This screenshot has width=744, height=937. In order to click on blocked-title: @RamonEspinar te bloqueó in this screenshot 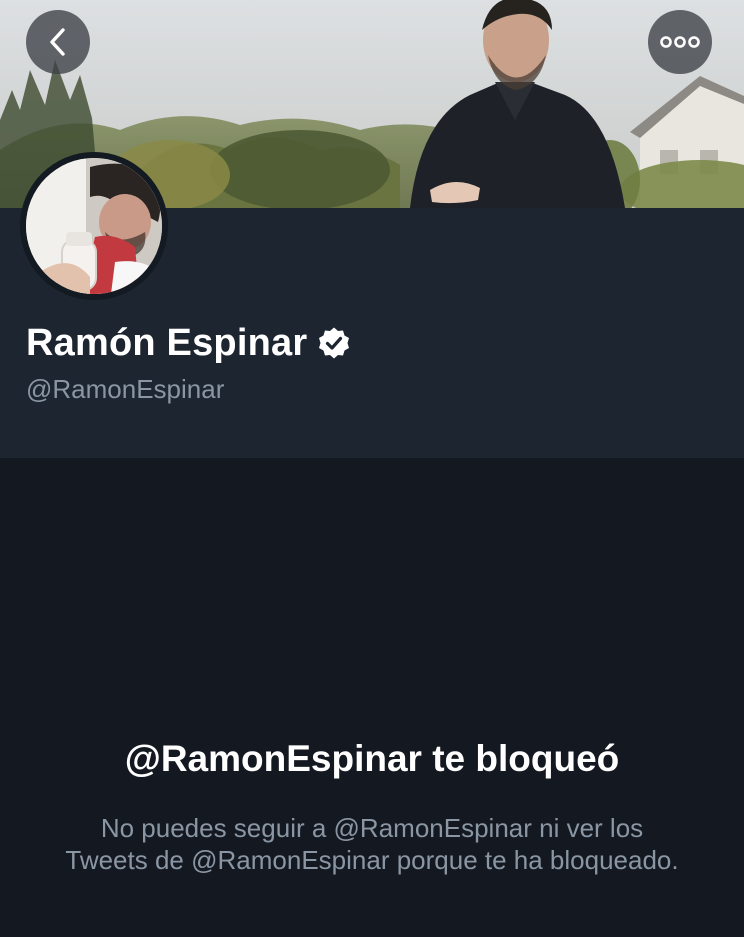, I will do `click(372, 758)`.